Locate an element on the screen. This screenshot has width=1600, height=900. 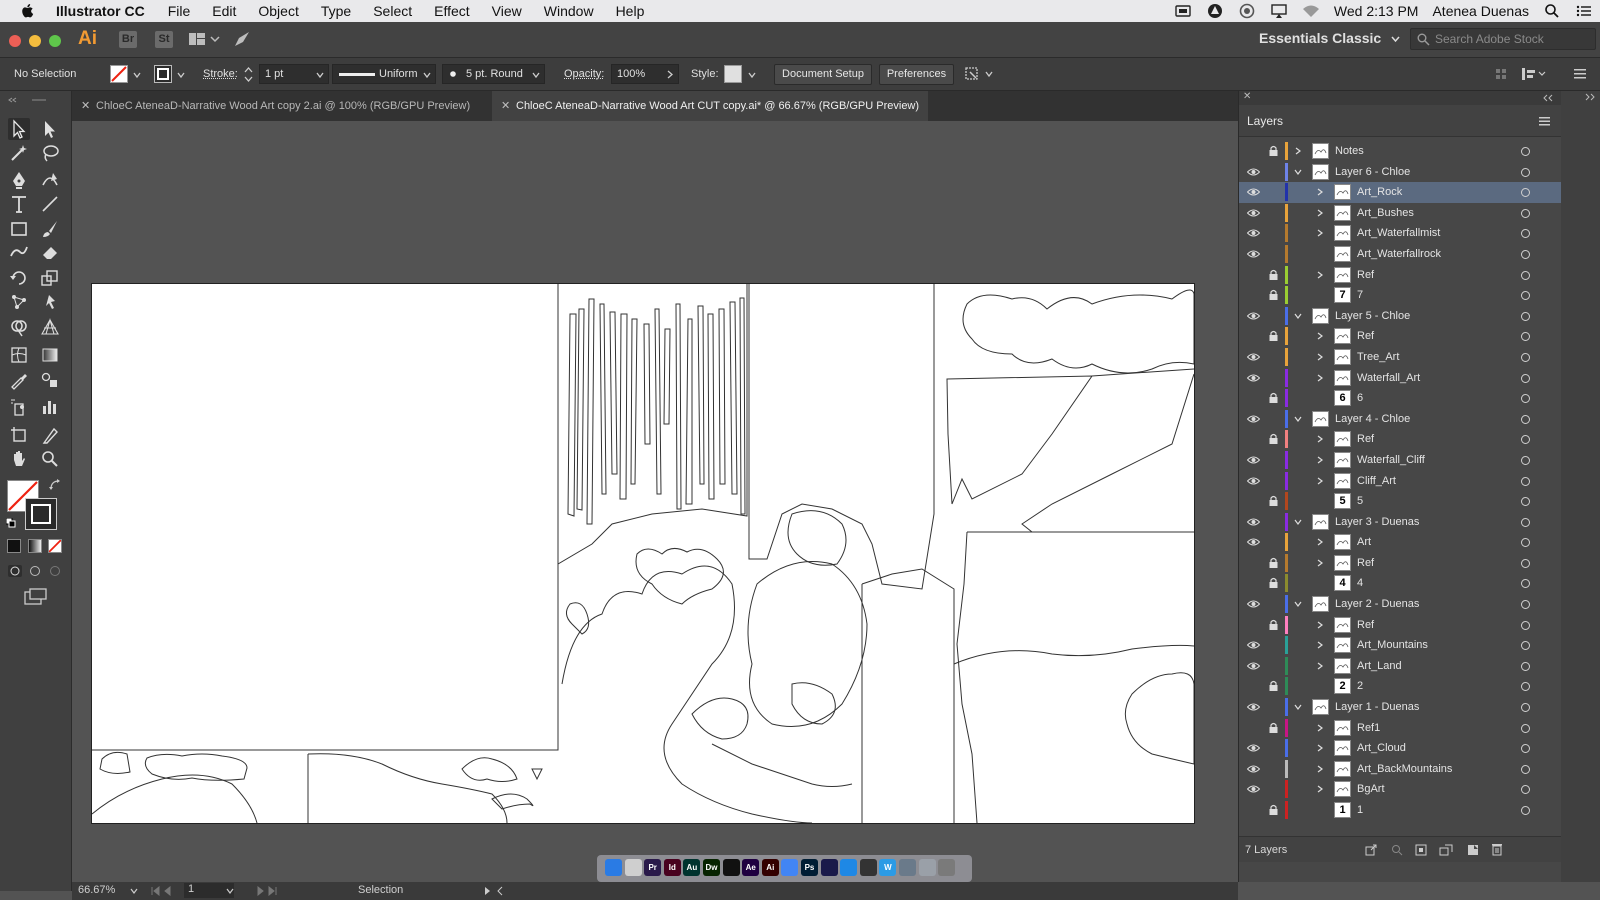
pen-tool-icon is located at coordinates (19, 180).